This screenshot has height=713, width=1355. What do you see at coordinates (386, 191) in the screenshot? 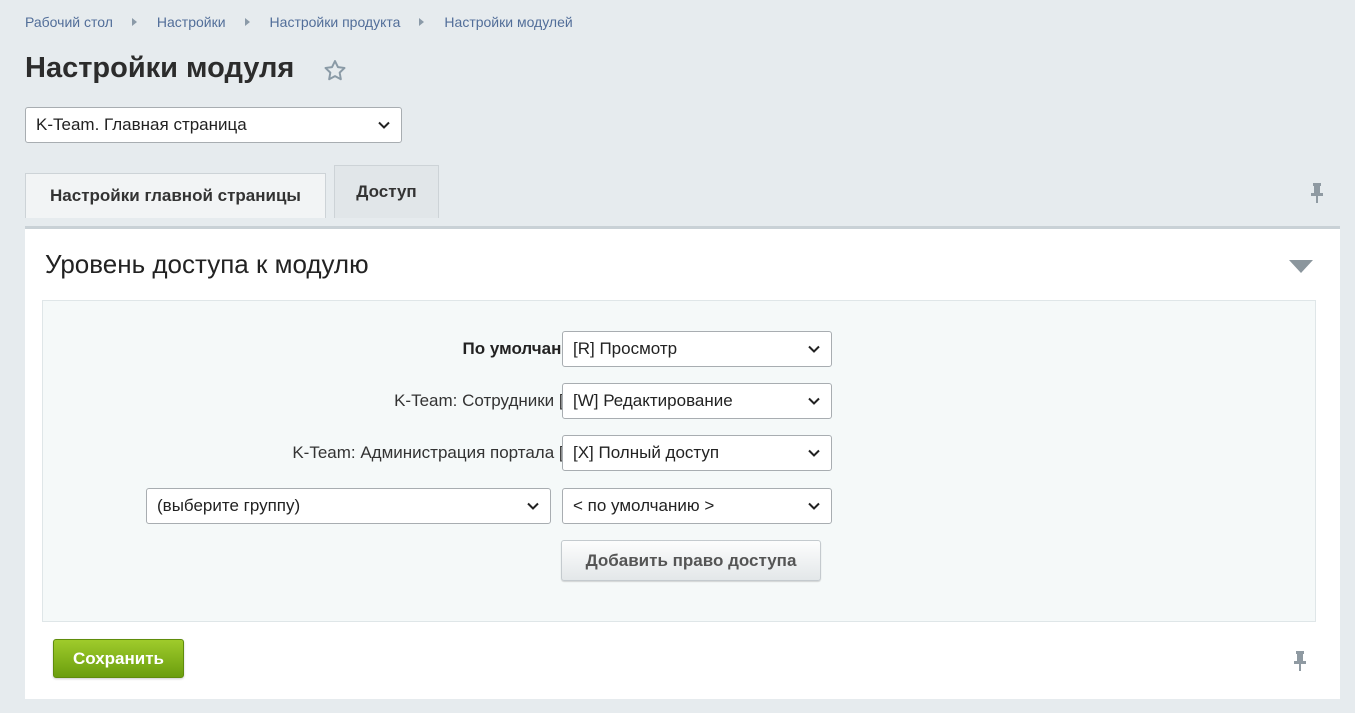
I see `tab-access: Доступ` at bounding box center [386, 191].